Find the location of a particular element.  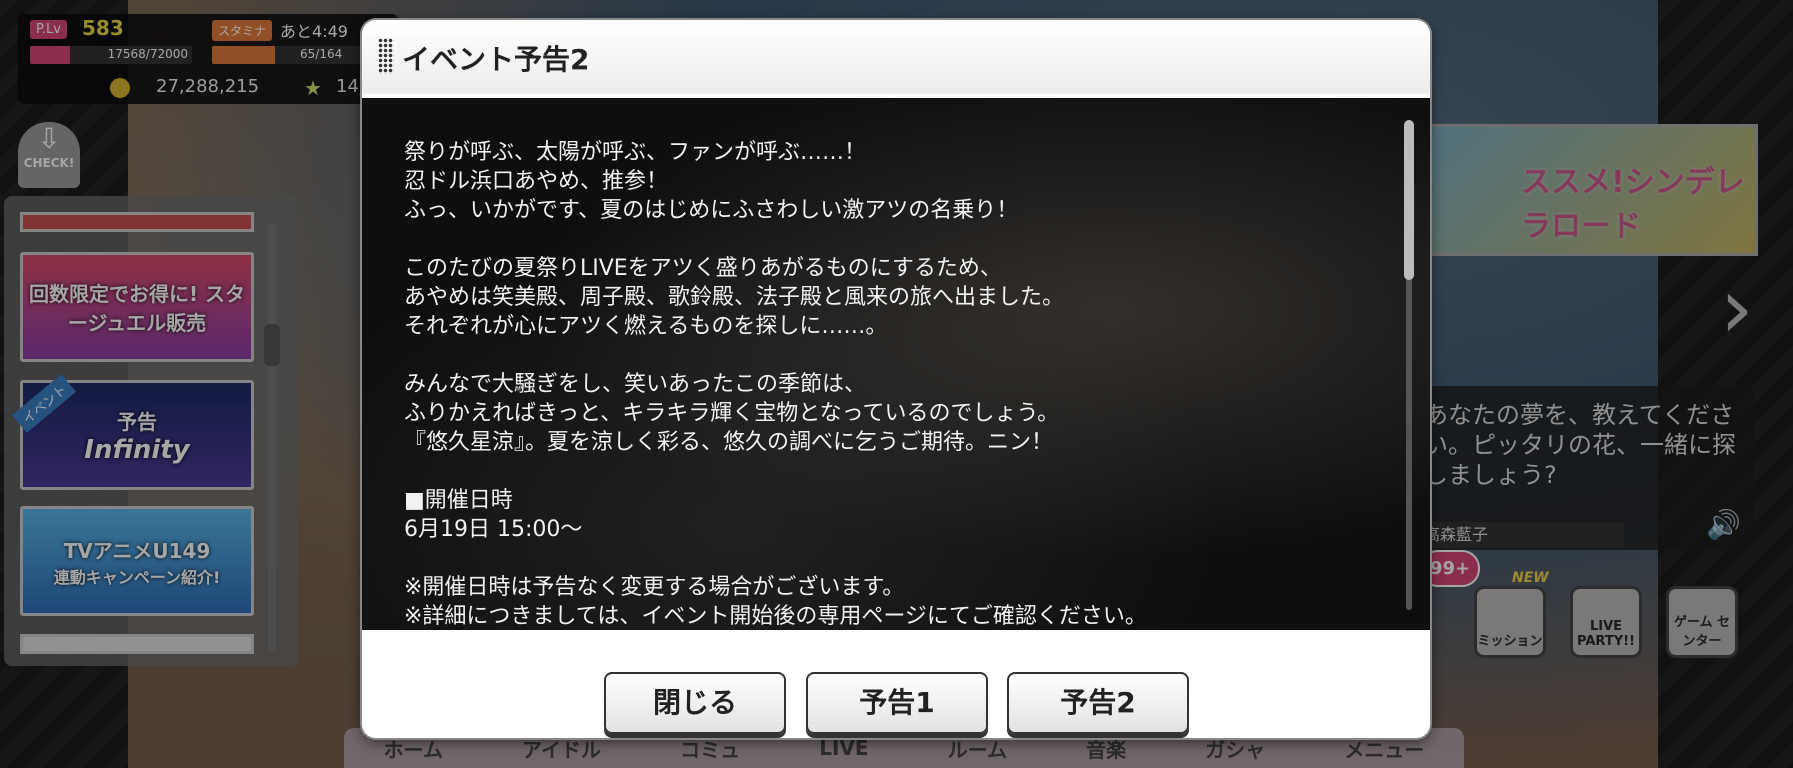

grip-dots-icon is located at coordinates (386, 56).